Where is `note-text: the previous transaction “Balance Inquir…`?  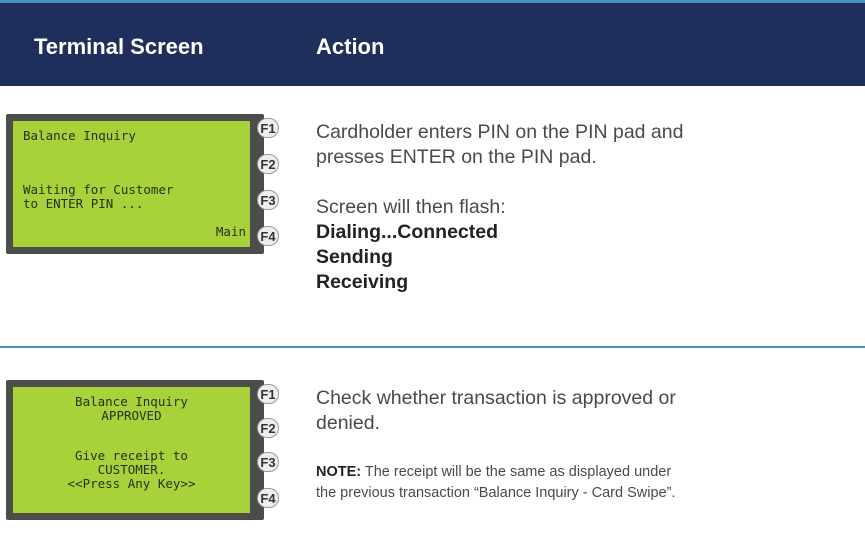 note-text: the previous transaction “Balance Inquir… is located at coordinates (496, 493).